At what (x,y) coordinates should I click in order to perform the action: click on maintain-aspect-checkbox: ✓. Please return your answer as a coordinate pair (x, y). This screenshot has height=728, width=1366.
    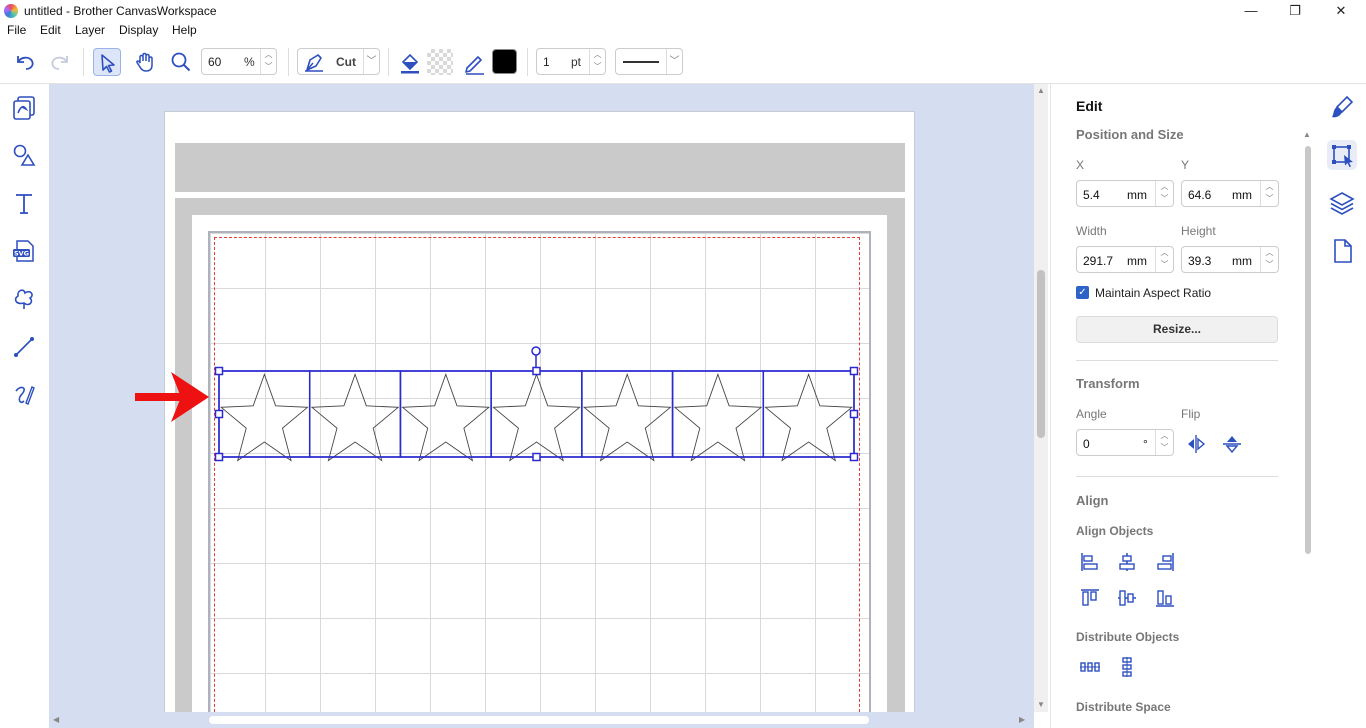
    Looking at the image, I should click on (1082, 292).